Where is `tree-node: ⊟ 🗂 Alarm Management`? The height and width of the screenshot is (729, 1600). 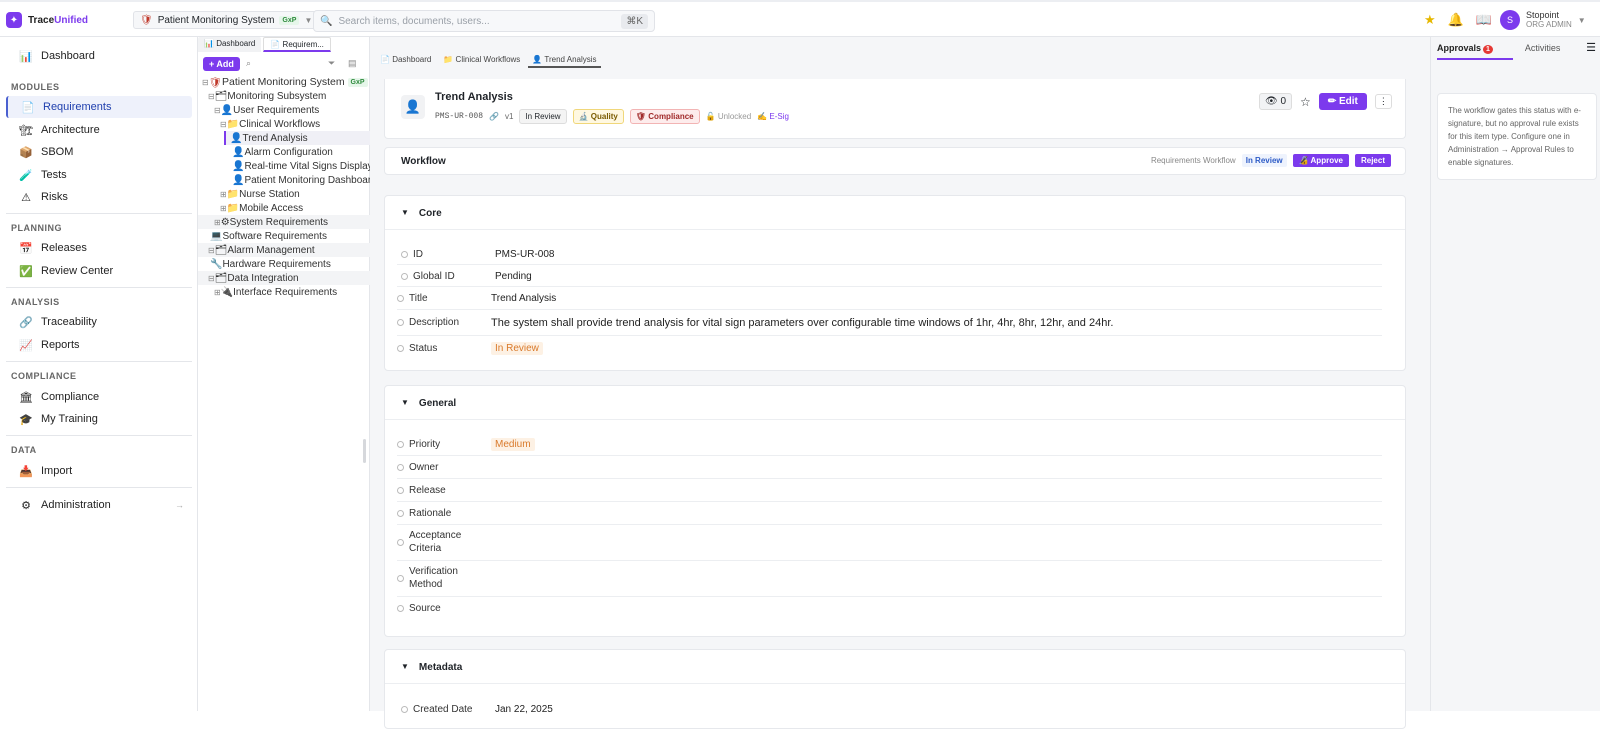
tree-node: ⊟ 🗂 Alarm Management is located at coordinates (284, 250).